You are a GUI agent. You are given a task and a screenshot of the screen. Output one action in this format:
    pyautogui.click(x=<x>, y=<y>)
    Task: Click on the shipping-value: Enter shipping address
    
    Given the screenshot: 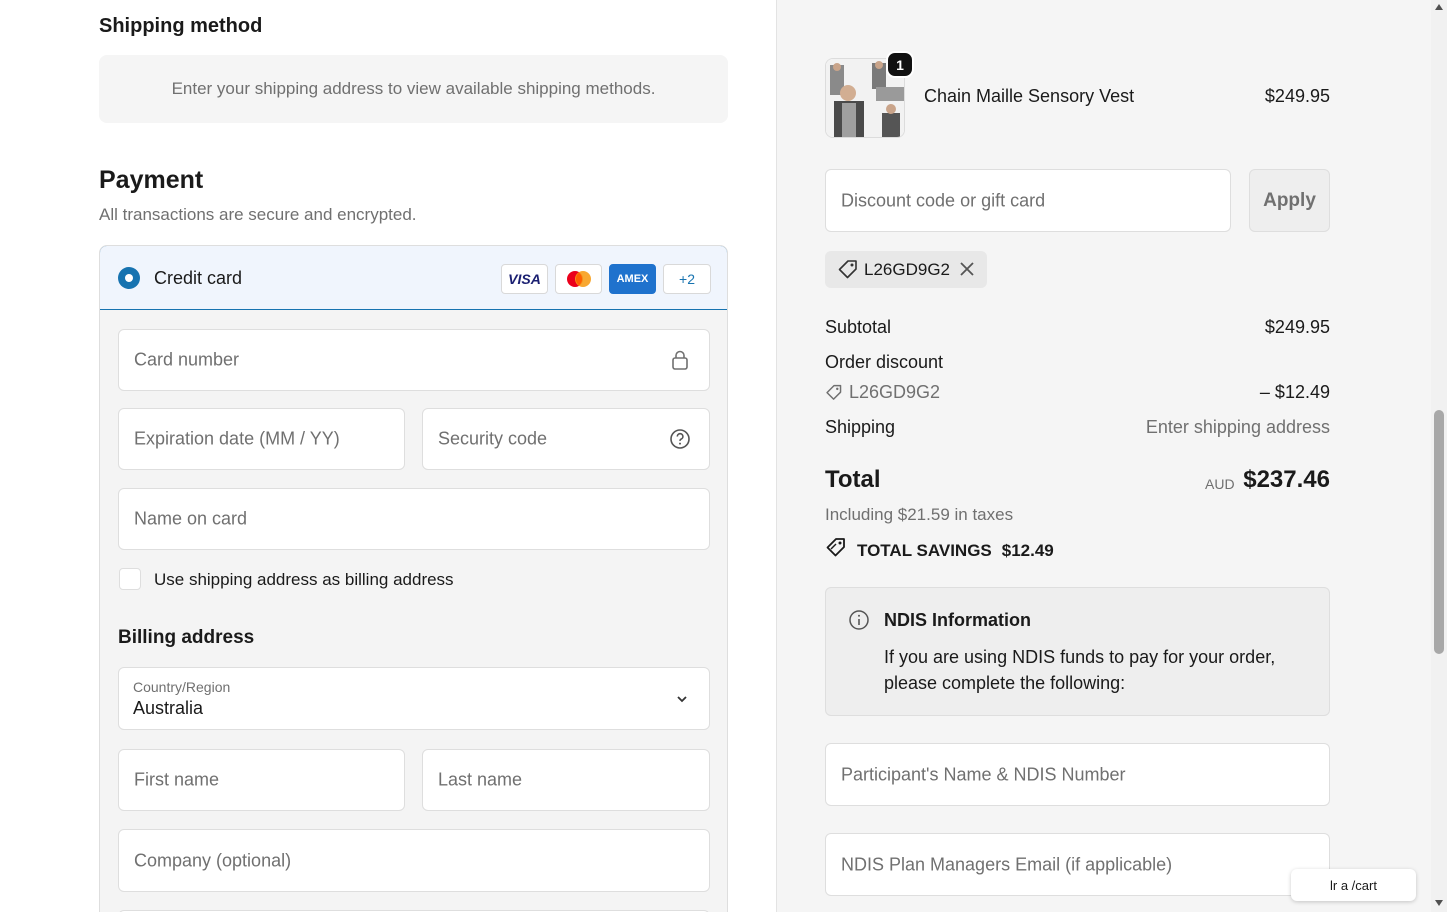 What is the action you would take?
    pyautogui.click(x=1237, y=427)
    